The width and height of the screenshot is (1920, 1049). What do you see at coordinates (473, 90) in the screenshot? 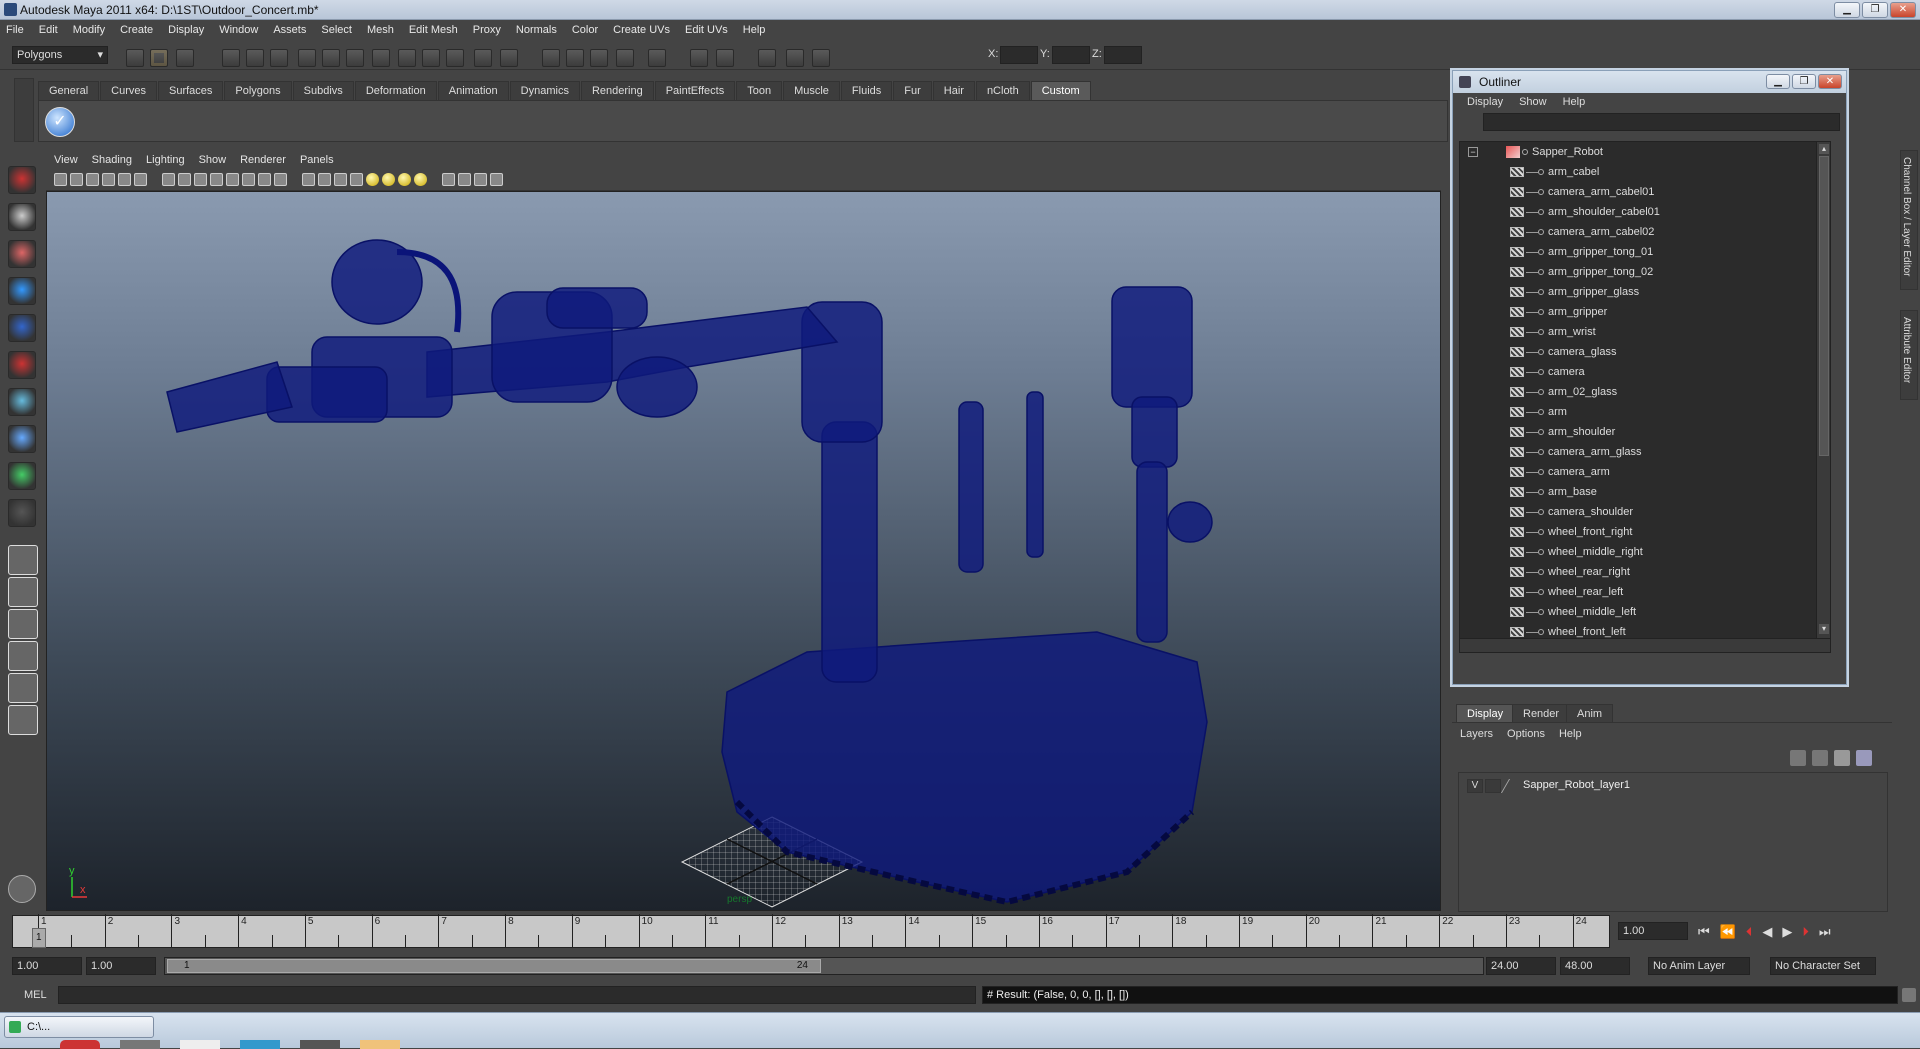
I see `shelf-tab-animation: Animation` at bounding box center [473, 90].